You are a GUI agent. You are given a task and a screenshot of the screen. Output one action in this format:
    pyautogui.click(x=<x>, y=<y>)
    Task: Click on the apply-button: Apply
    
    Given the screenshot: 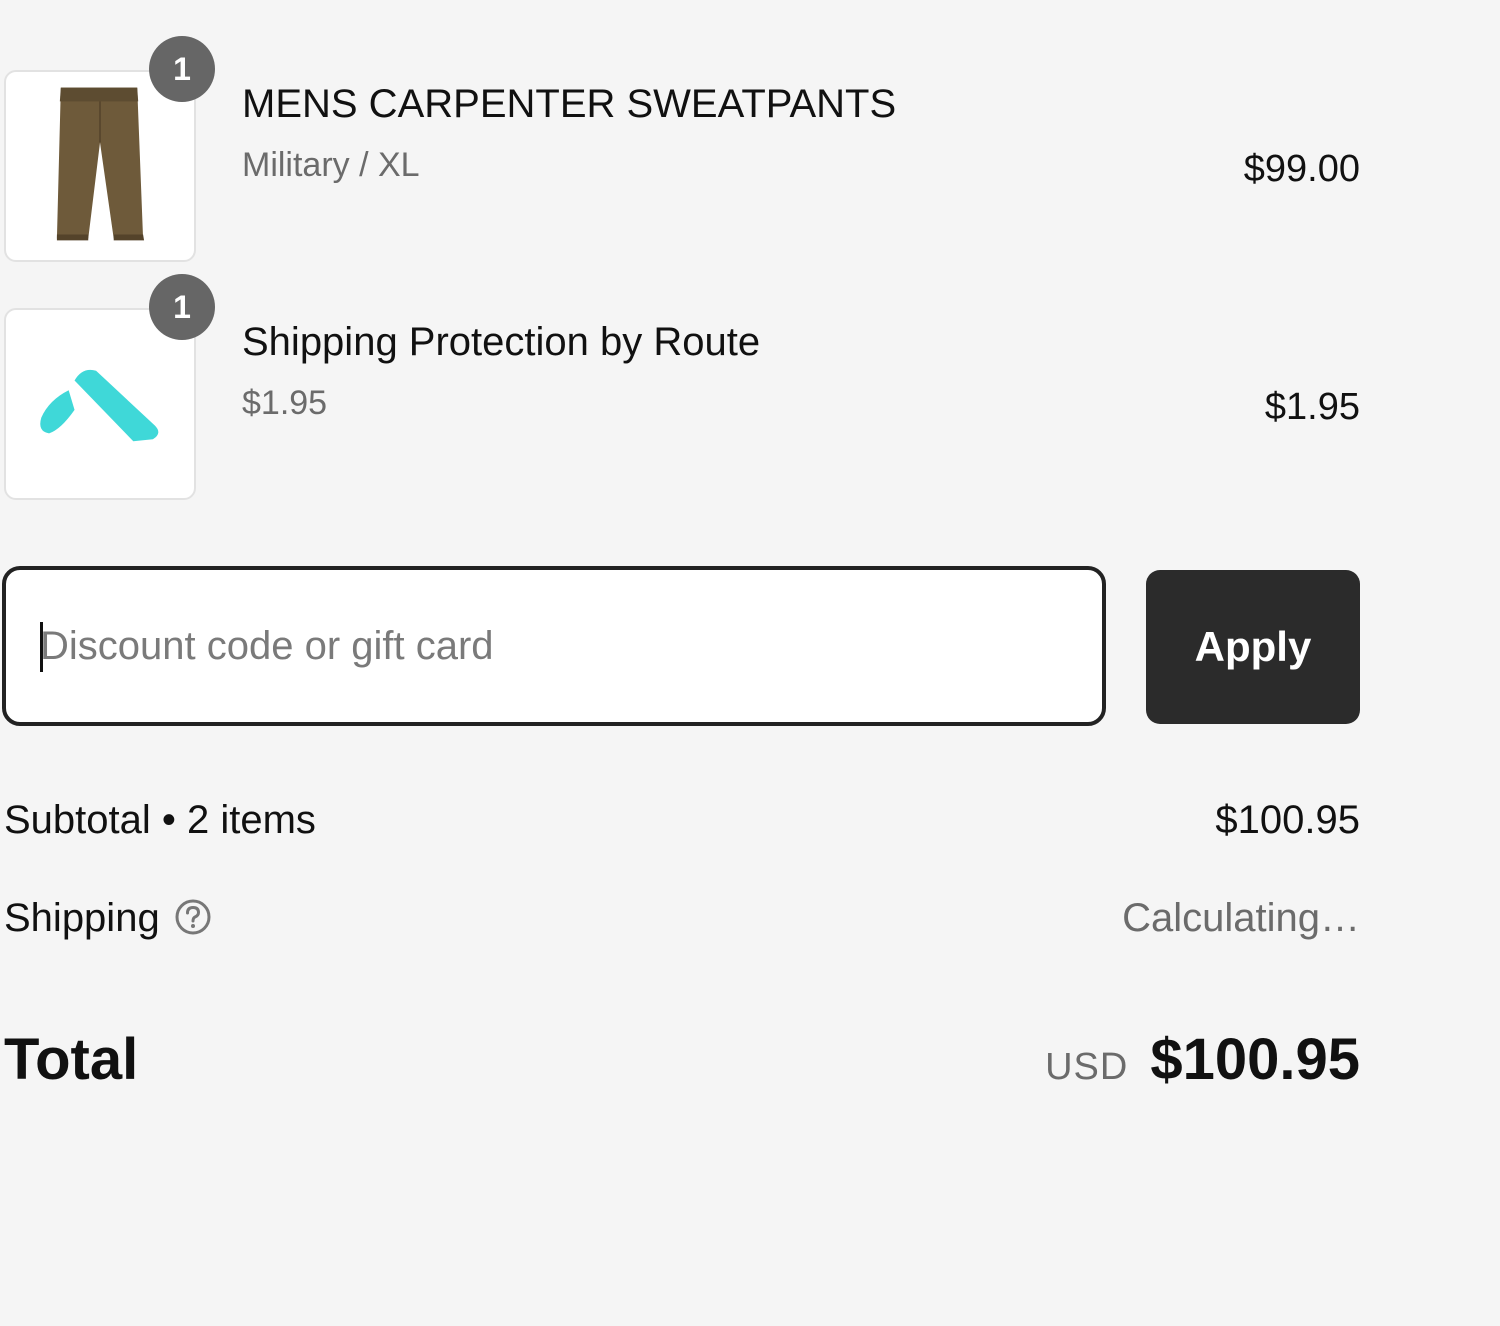 What is the action you would take?
    pyautogui.click(x=1253, y=647)
    